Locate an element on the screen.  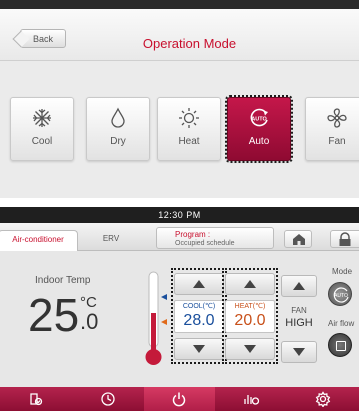
nav-settings is located at coordinates (323, 399).